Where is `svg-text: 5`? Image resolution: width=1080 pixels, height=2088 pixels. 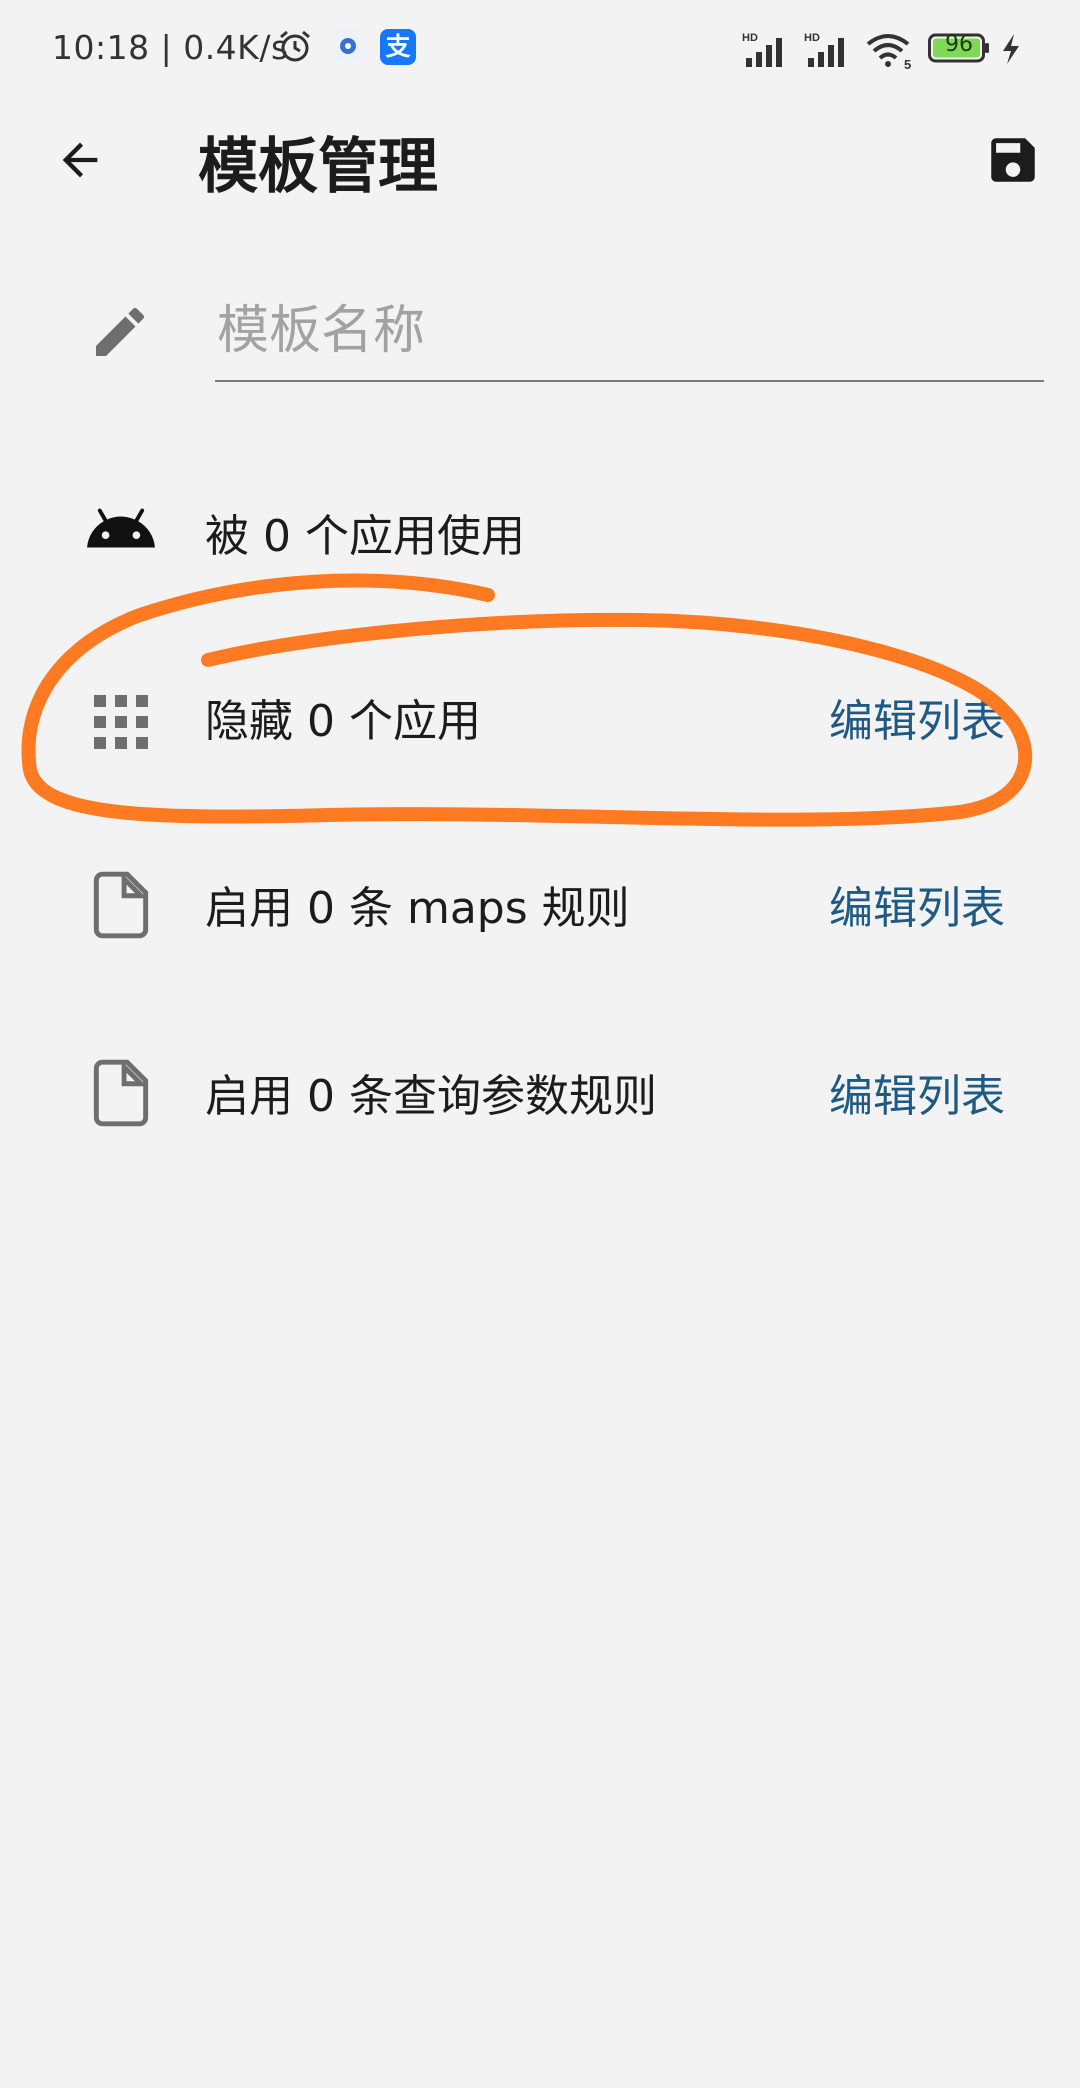 svg-text: 5 is located at coordinates (907, 63).